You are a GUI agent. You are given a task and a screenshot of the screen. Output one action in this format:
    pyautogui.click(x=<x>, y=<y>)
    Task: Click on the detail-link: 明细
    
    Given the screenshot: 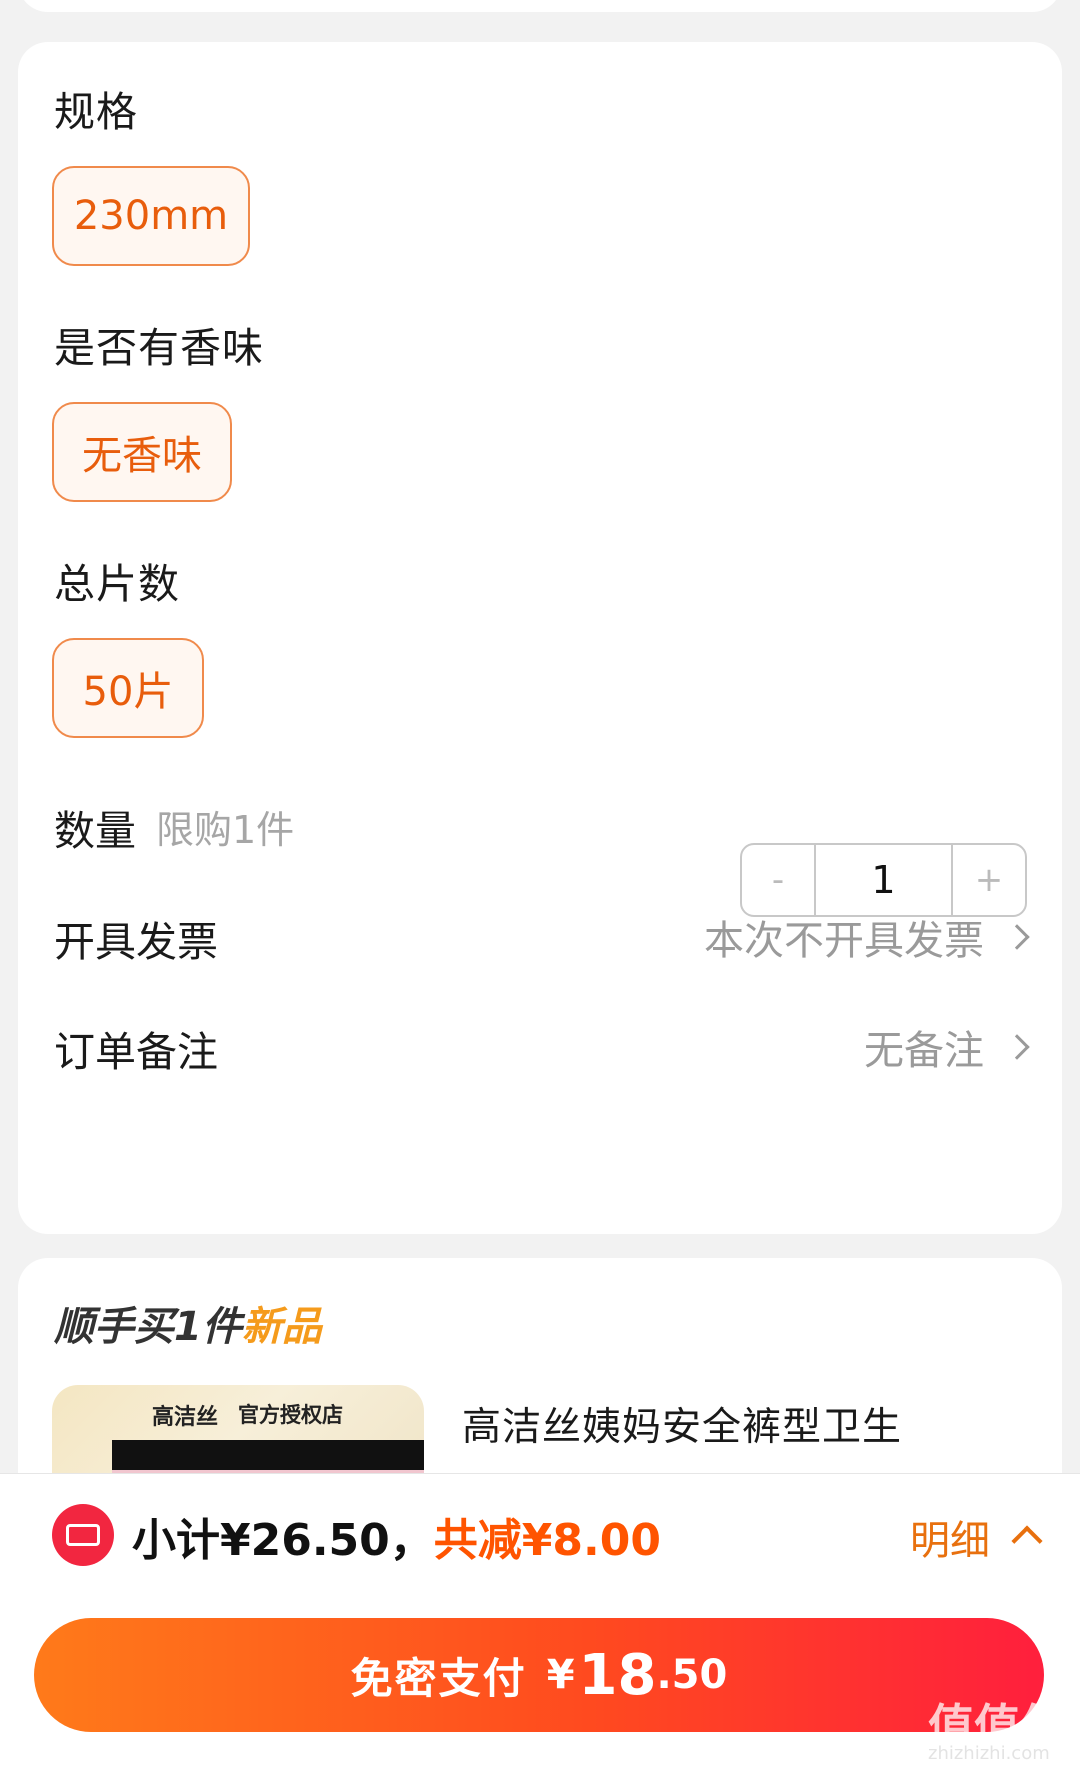 What is the action you would take?
    pyautogui.click(x=950, y=1537)
    